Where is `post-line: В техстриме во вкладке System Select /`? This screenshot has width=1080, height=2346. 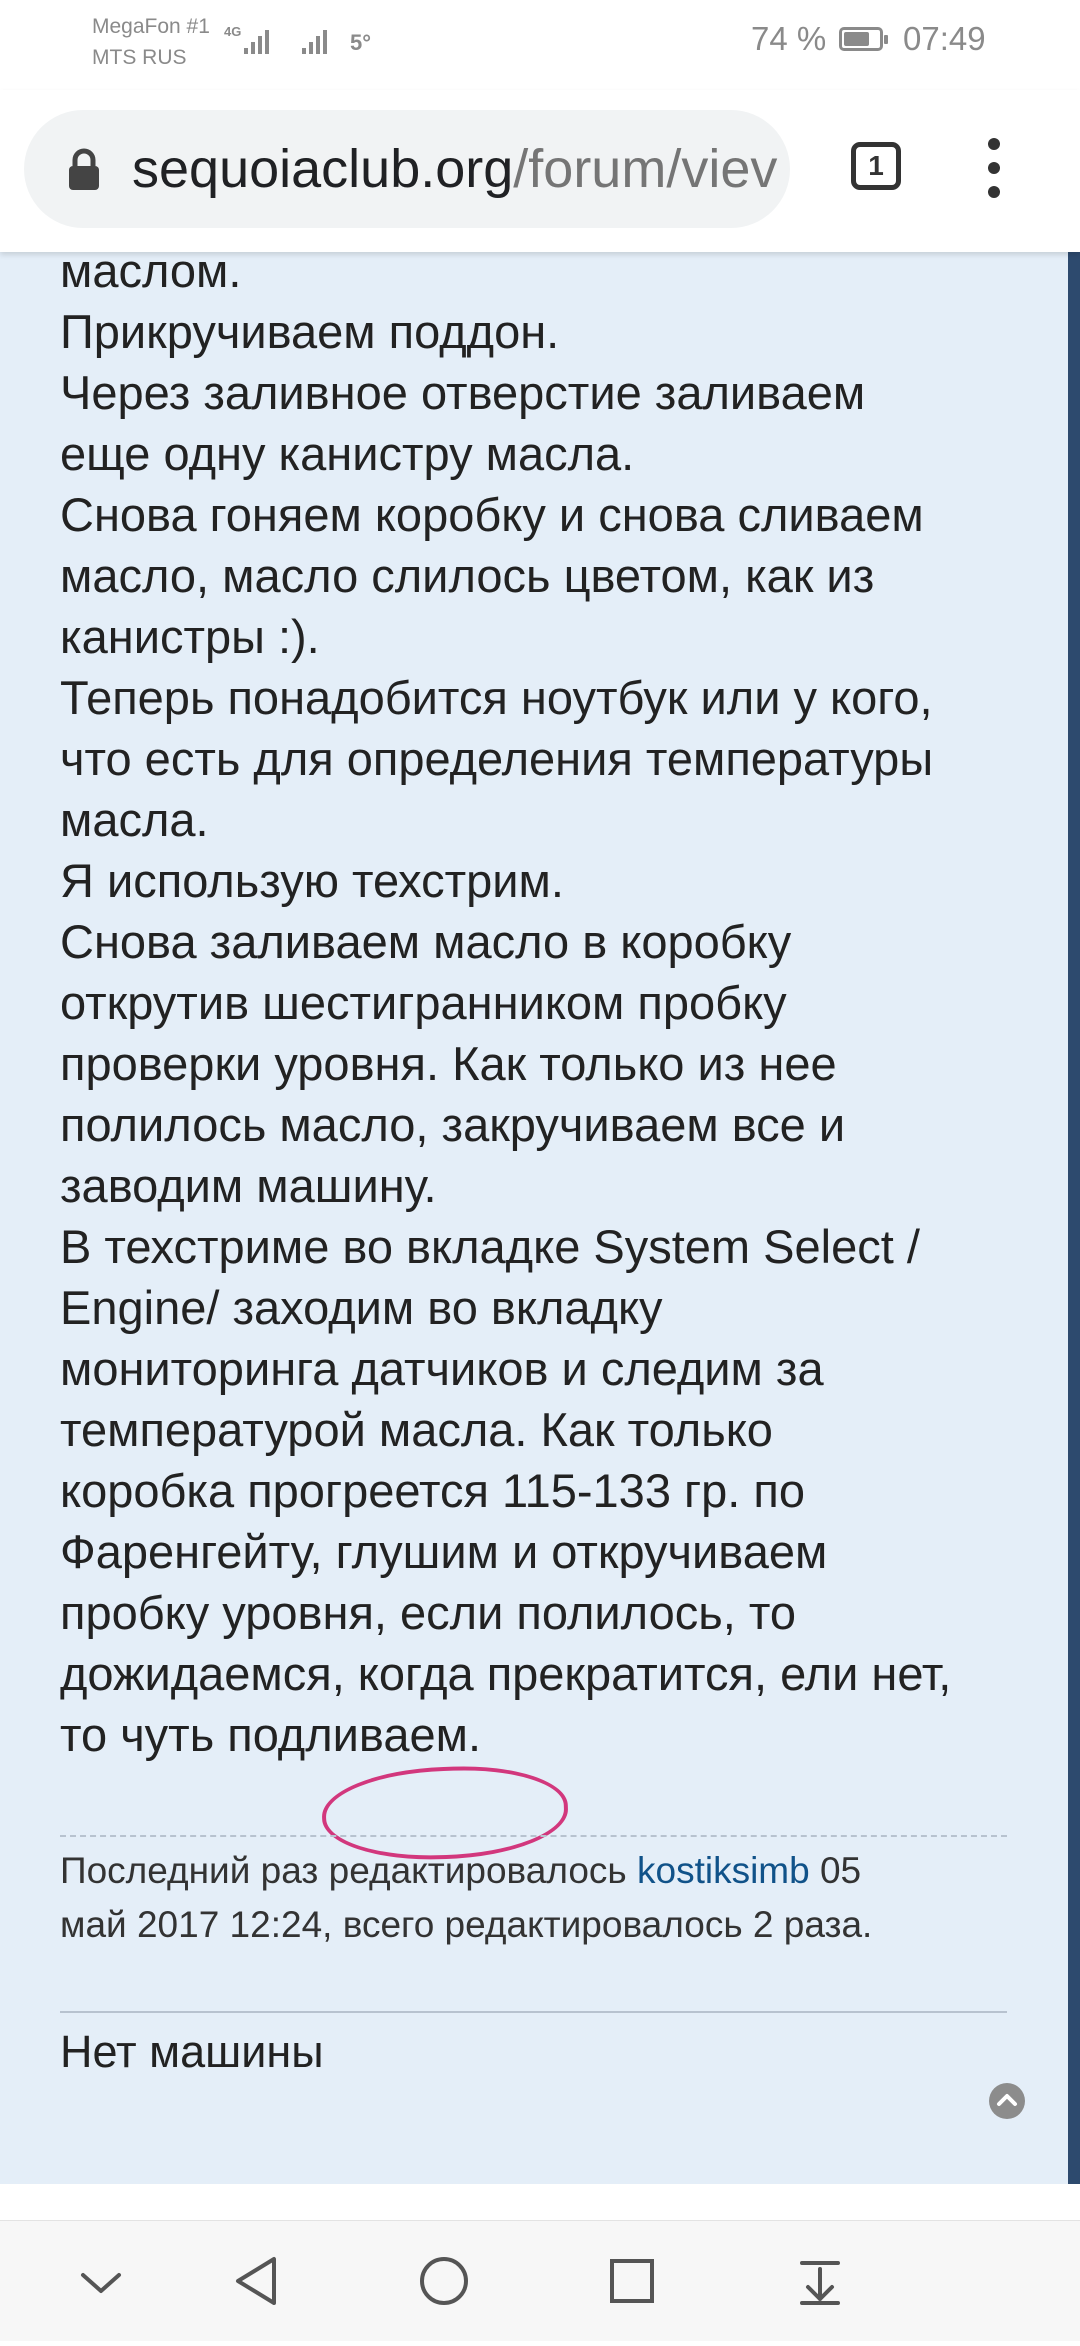
post-line: В техстриме во вкладке System Select / is located at coordinates (490, 1246).